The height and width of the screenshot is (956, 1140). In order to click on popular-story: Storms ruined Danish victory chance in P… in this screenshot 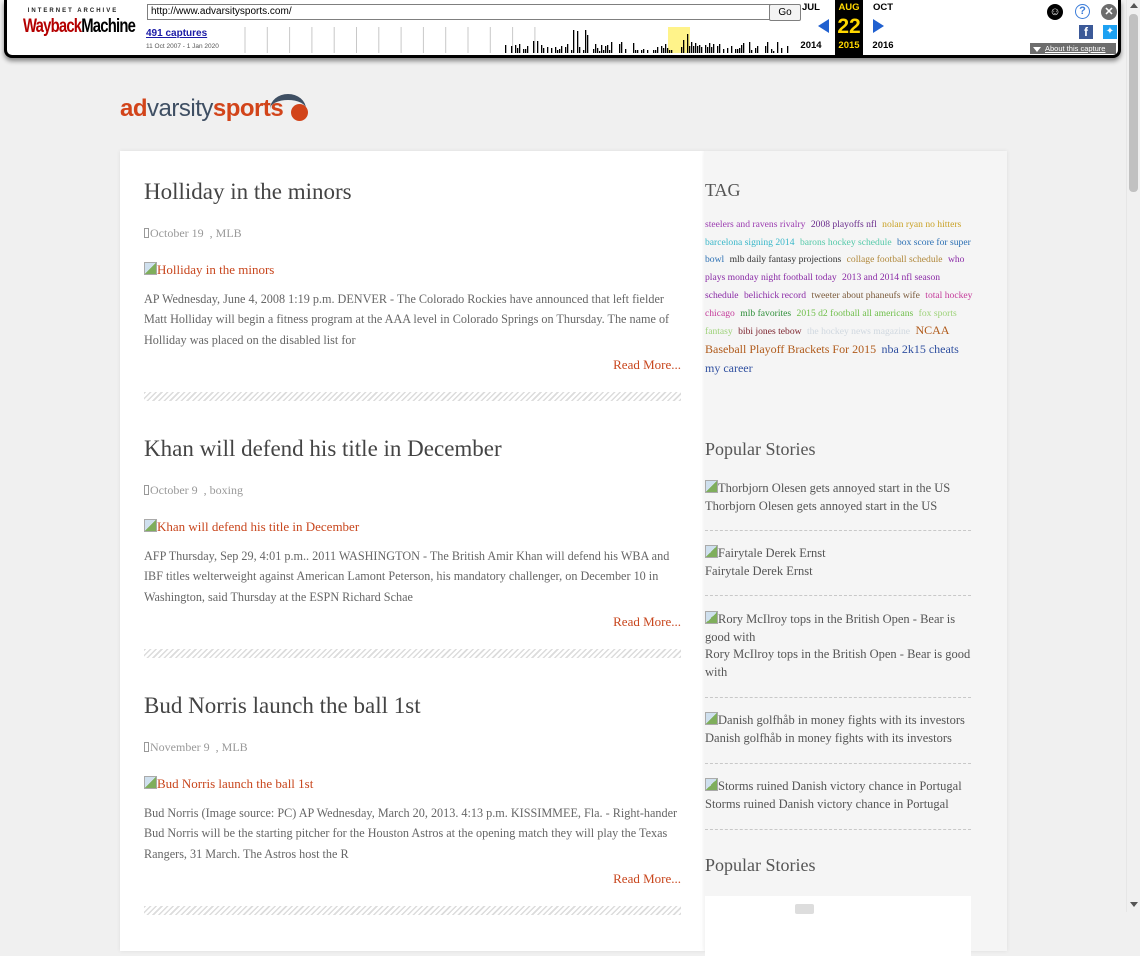, I will do `click(839, 795)`.